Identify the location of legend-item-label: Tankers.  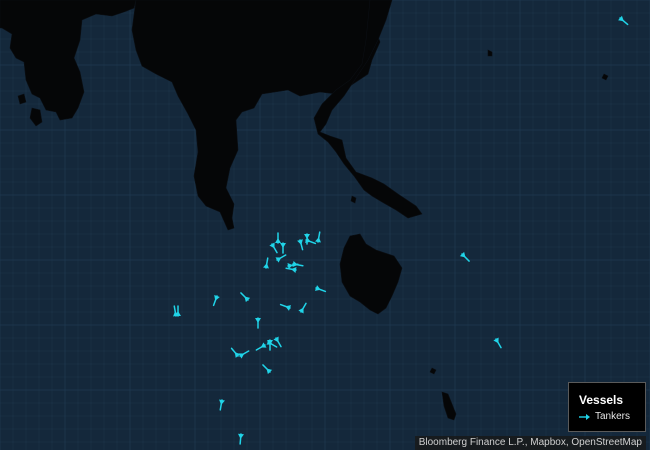
(613, 416).